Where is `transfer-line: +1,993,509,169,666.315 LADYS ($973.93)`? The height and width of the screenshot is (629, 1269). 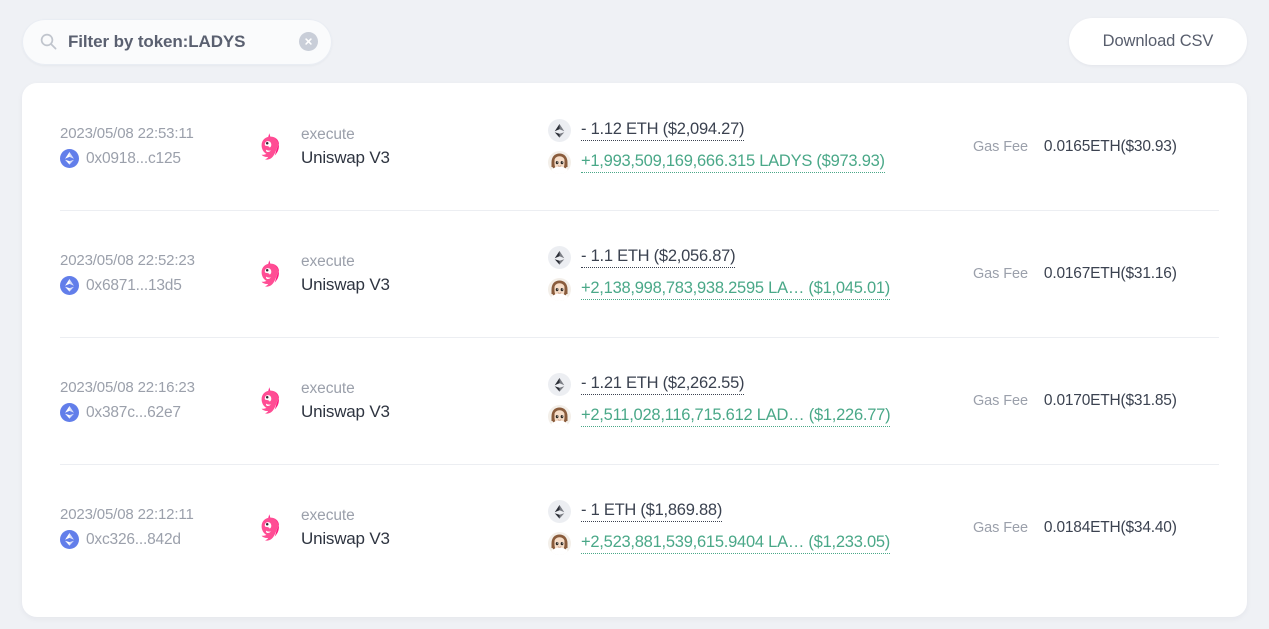
transfer-line: +1,993,509,169,666.315 LADYS ($973.93) is located at coordinates (753, 163).